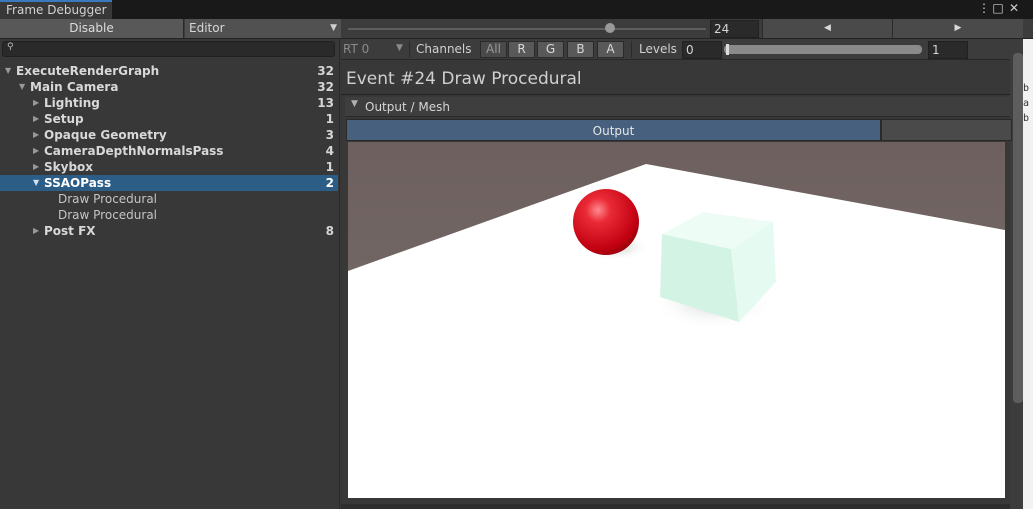 The height and width of the screenshot is (509, 1033). I want to click on event-slider-track, so click(527, 29).